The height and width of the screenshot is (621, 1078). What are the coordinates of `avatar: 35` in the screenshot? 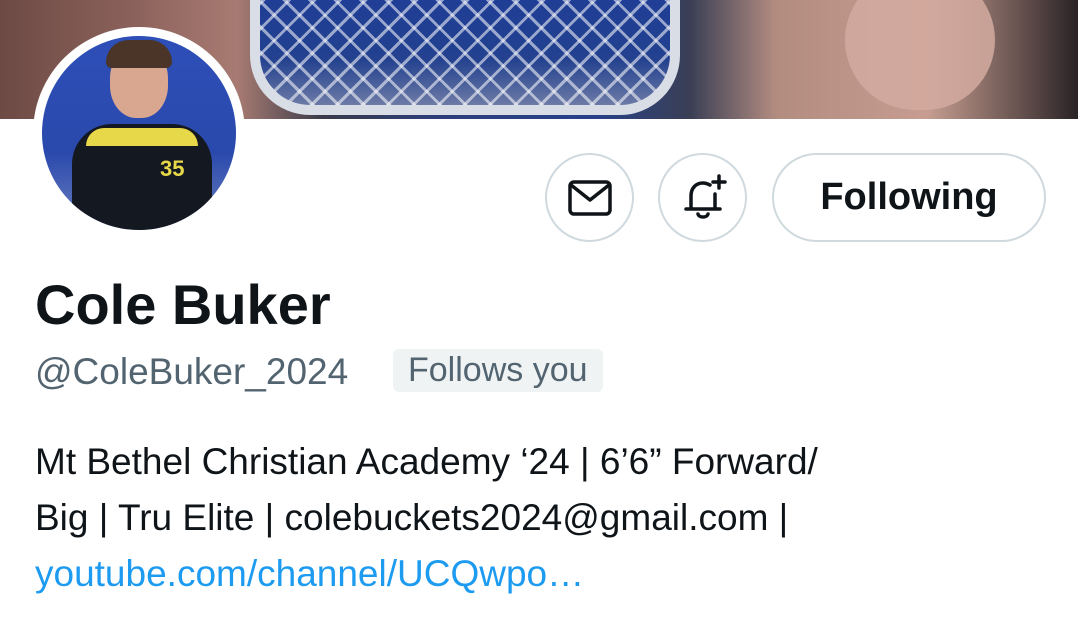 It's located at (139, 133).